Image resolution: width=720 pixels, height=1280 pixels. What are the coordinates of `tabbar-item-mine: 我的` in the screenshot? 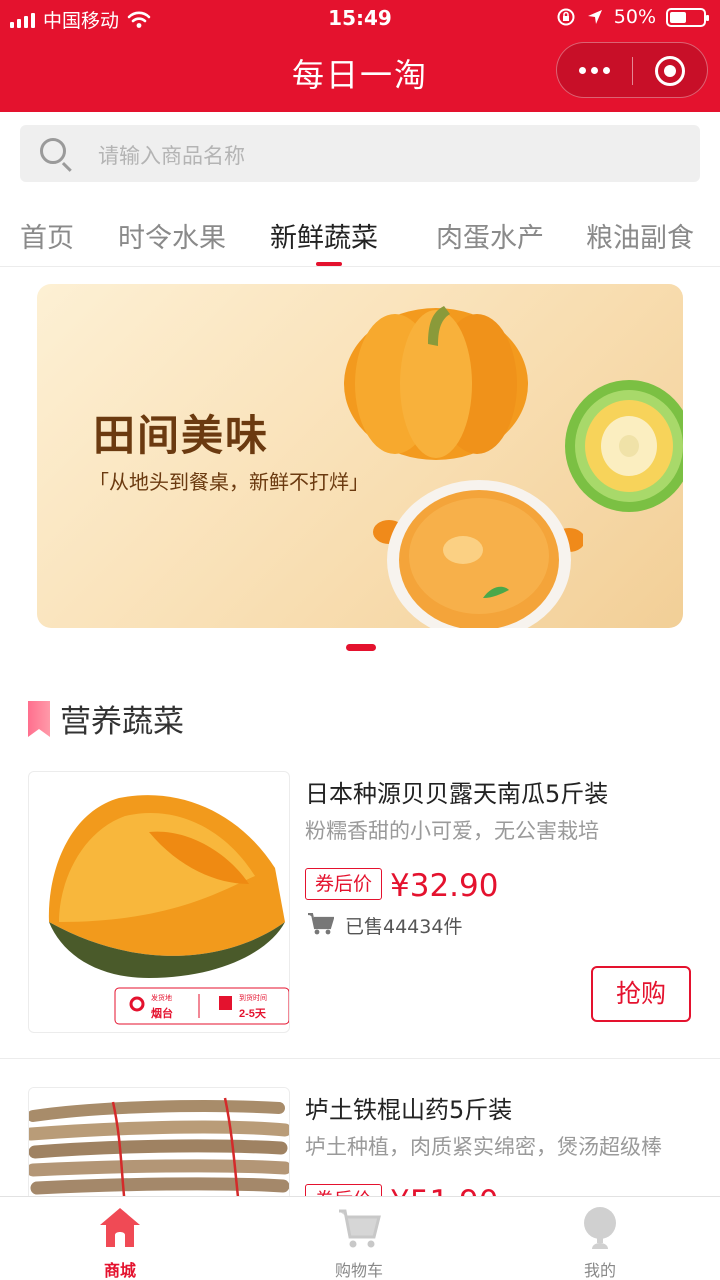 It's located at (600, 1238).